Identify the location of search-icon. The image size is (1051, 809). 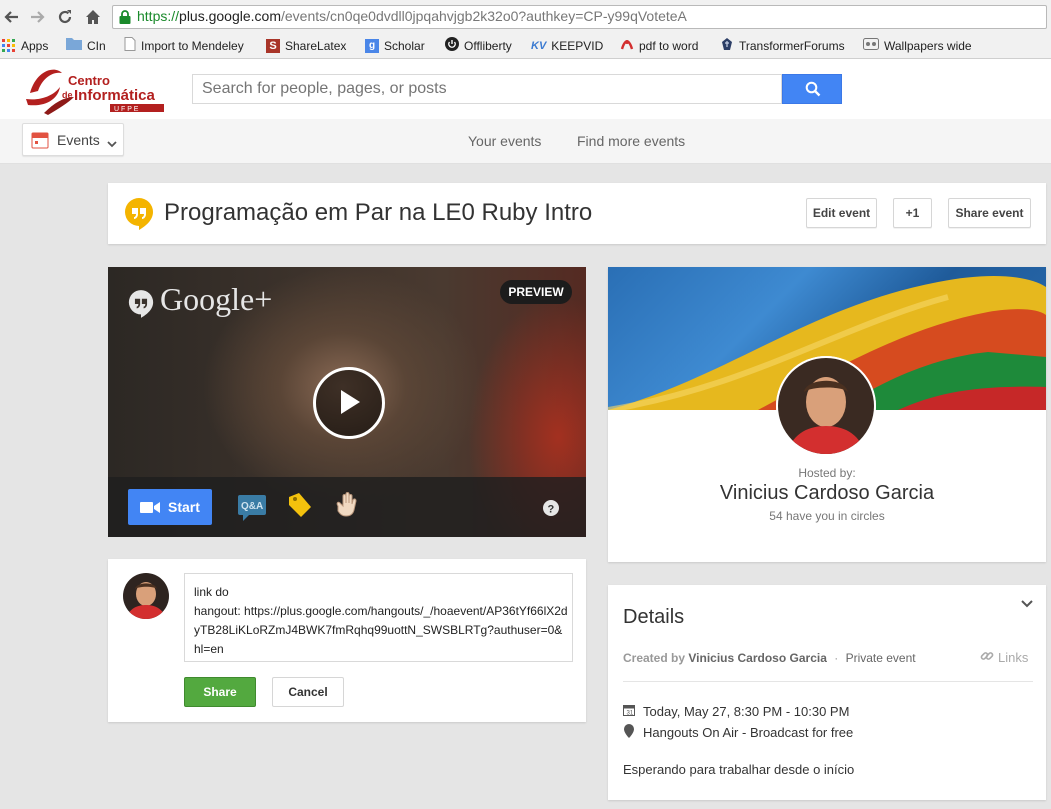
(813, 91).